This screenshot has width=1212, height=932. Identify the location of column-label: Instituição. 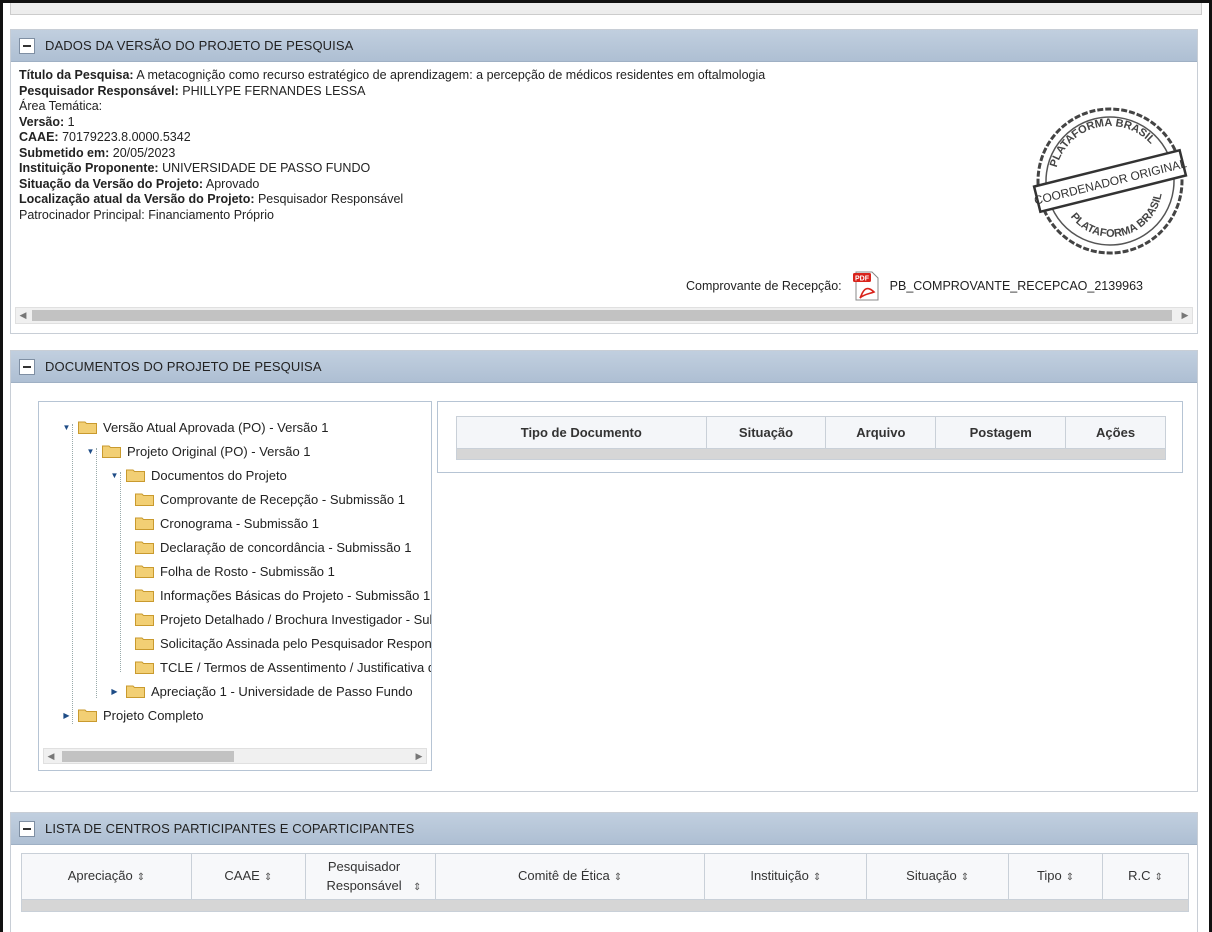
(779, 875).